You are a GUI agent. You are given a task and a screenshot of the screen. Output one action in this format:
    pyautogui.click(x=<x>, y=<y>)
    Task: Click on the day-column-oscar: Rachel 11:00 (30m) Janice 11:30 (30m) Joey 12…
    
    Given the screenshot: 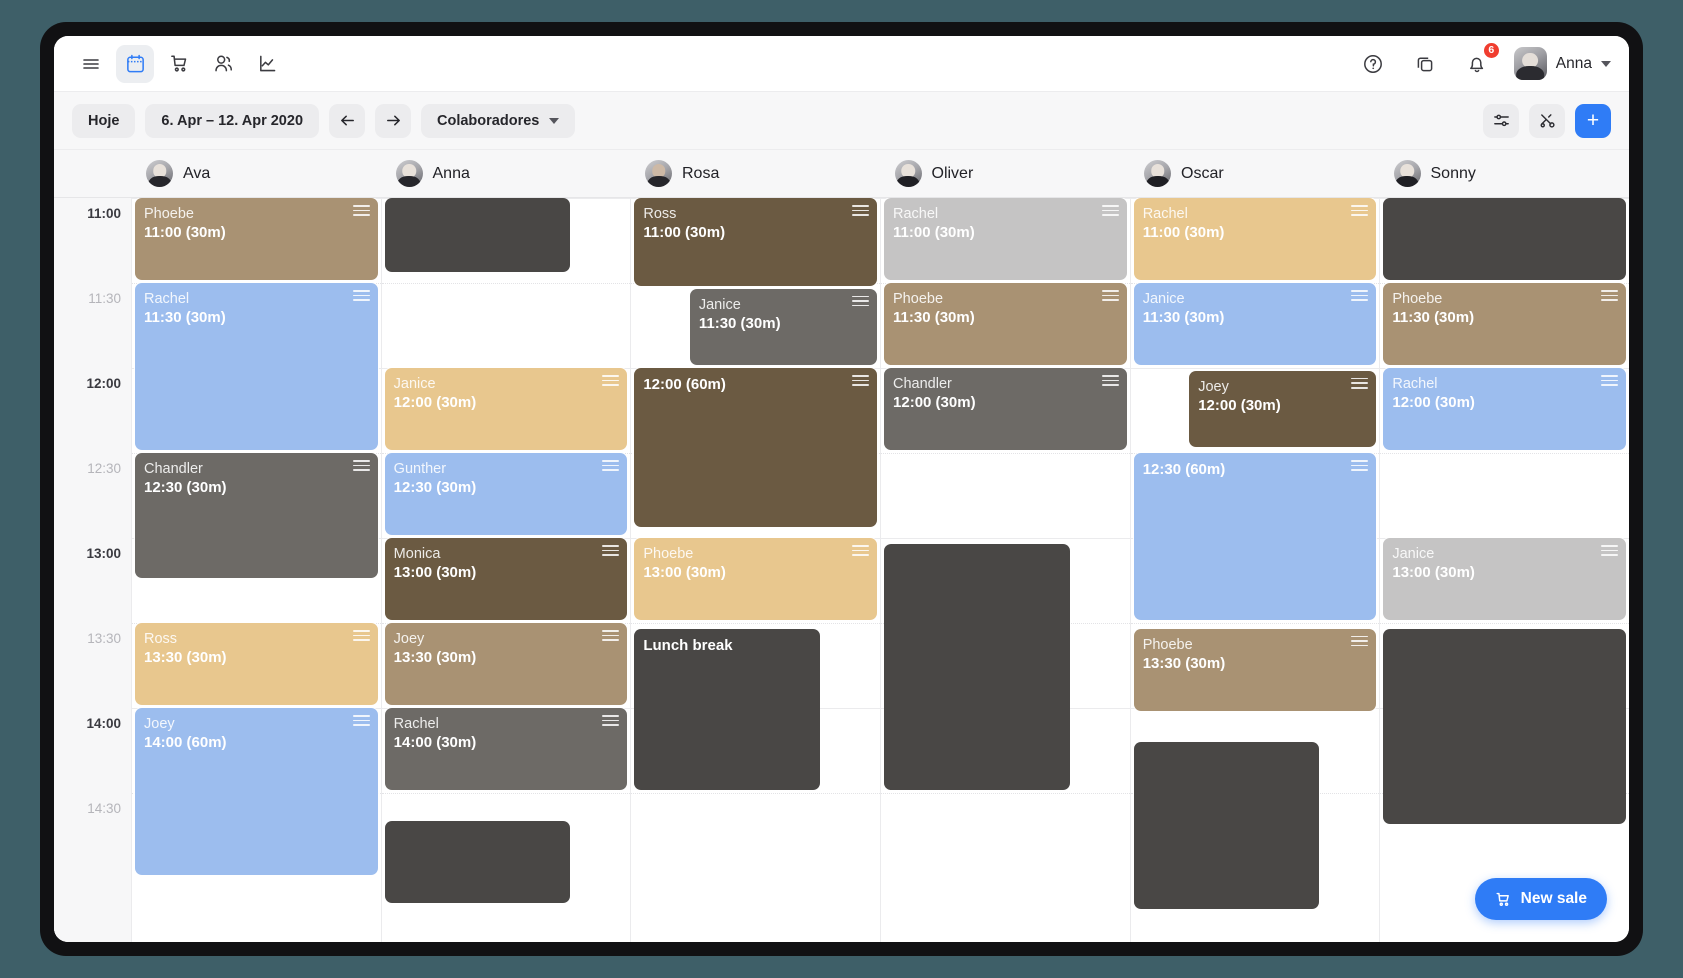 What is the action you would take?
    pyautogui.click(x=1255, y=570)
    